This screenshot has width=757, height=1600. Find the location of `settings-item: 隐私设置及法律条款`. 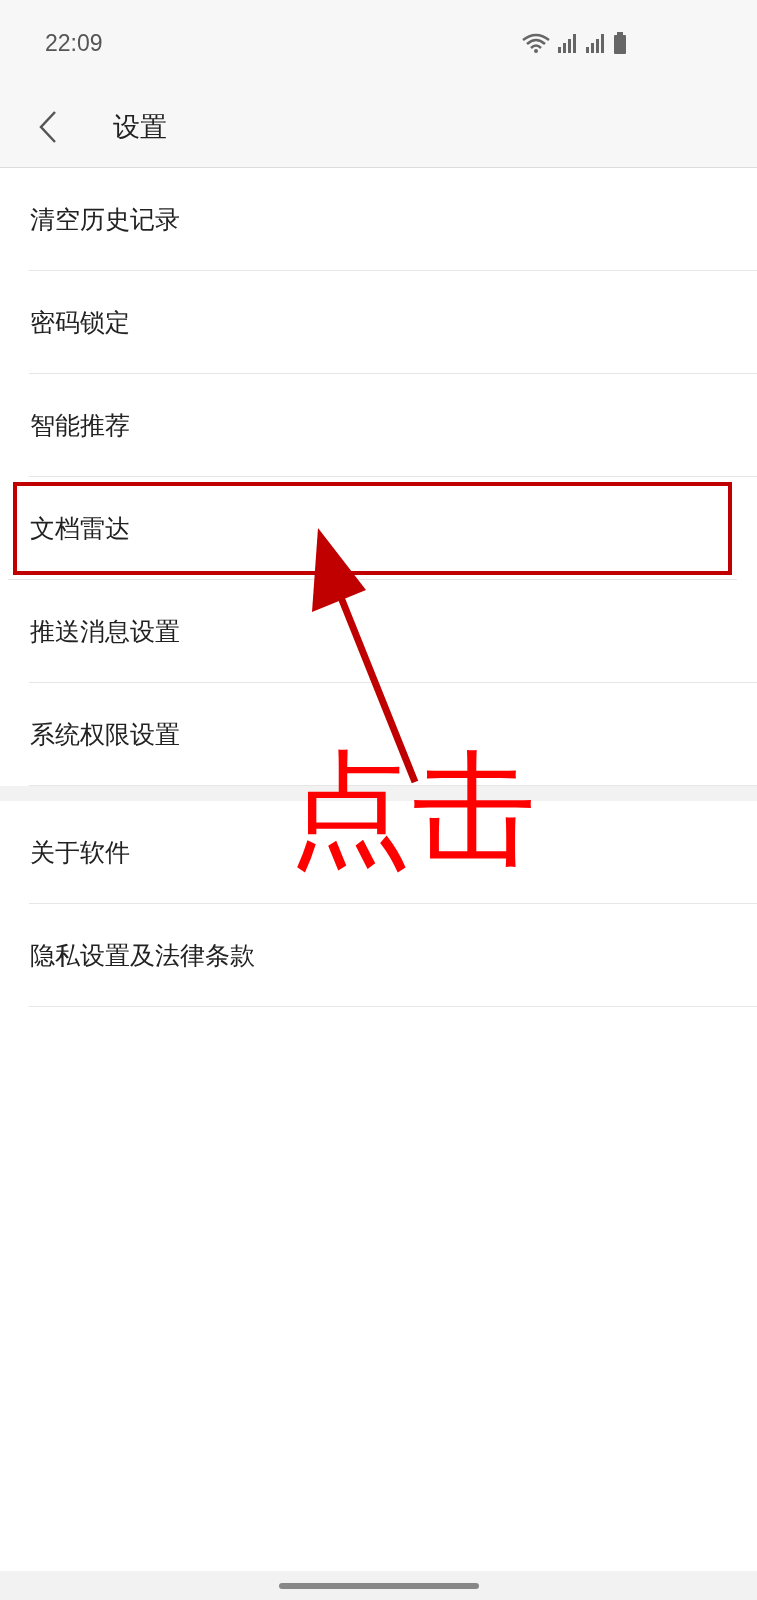

settings-item: 隐私设置及法律条款 is located at coordinates (393, 955).